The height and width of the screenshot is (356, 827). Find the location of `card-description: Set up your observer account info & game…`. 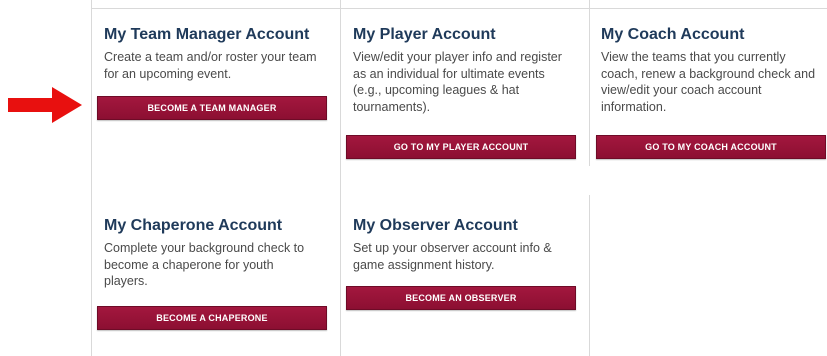

card-description: Set up your observer account info & game… is located at coordinates (452, 256).